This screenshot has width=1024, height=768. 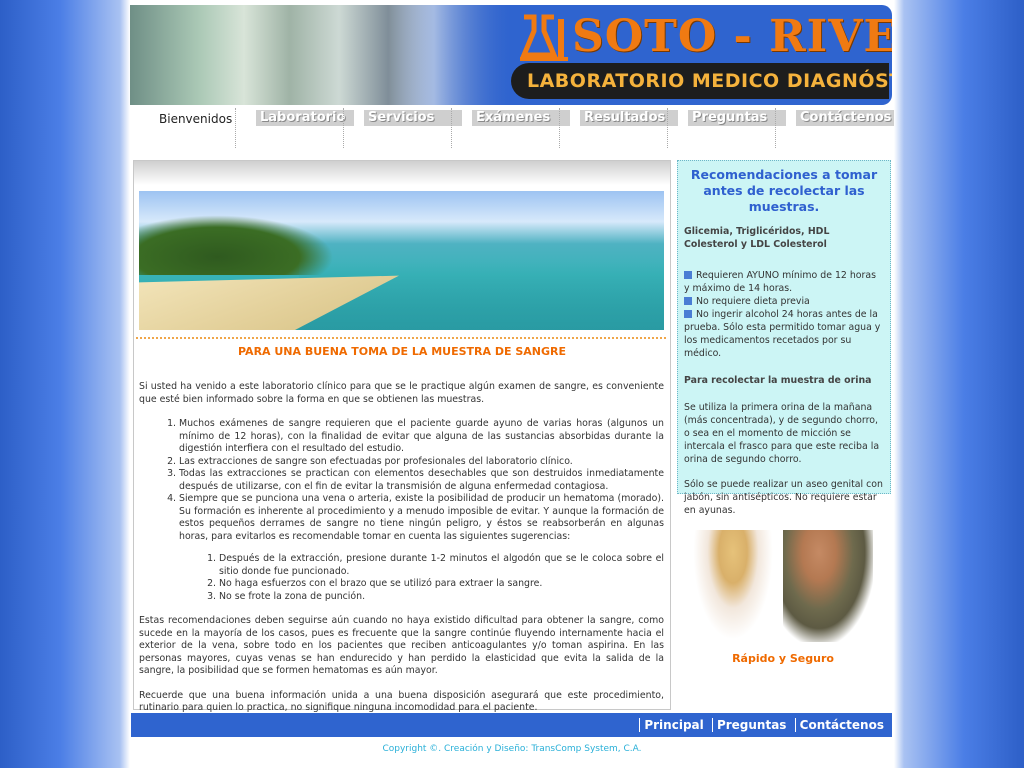 What do you see at coordinates (521, 118) in the screenshot?
I see `nav-examenes-label: Exámenes` at bounding box center [521, 118].